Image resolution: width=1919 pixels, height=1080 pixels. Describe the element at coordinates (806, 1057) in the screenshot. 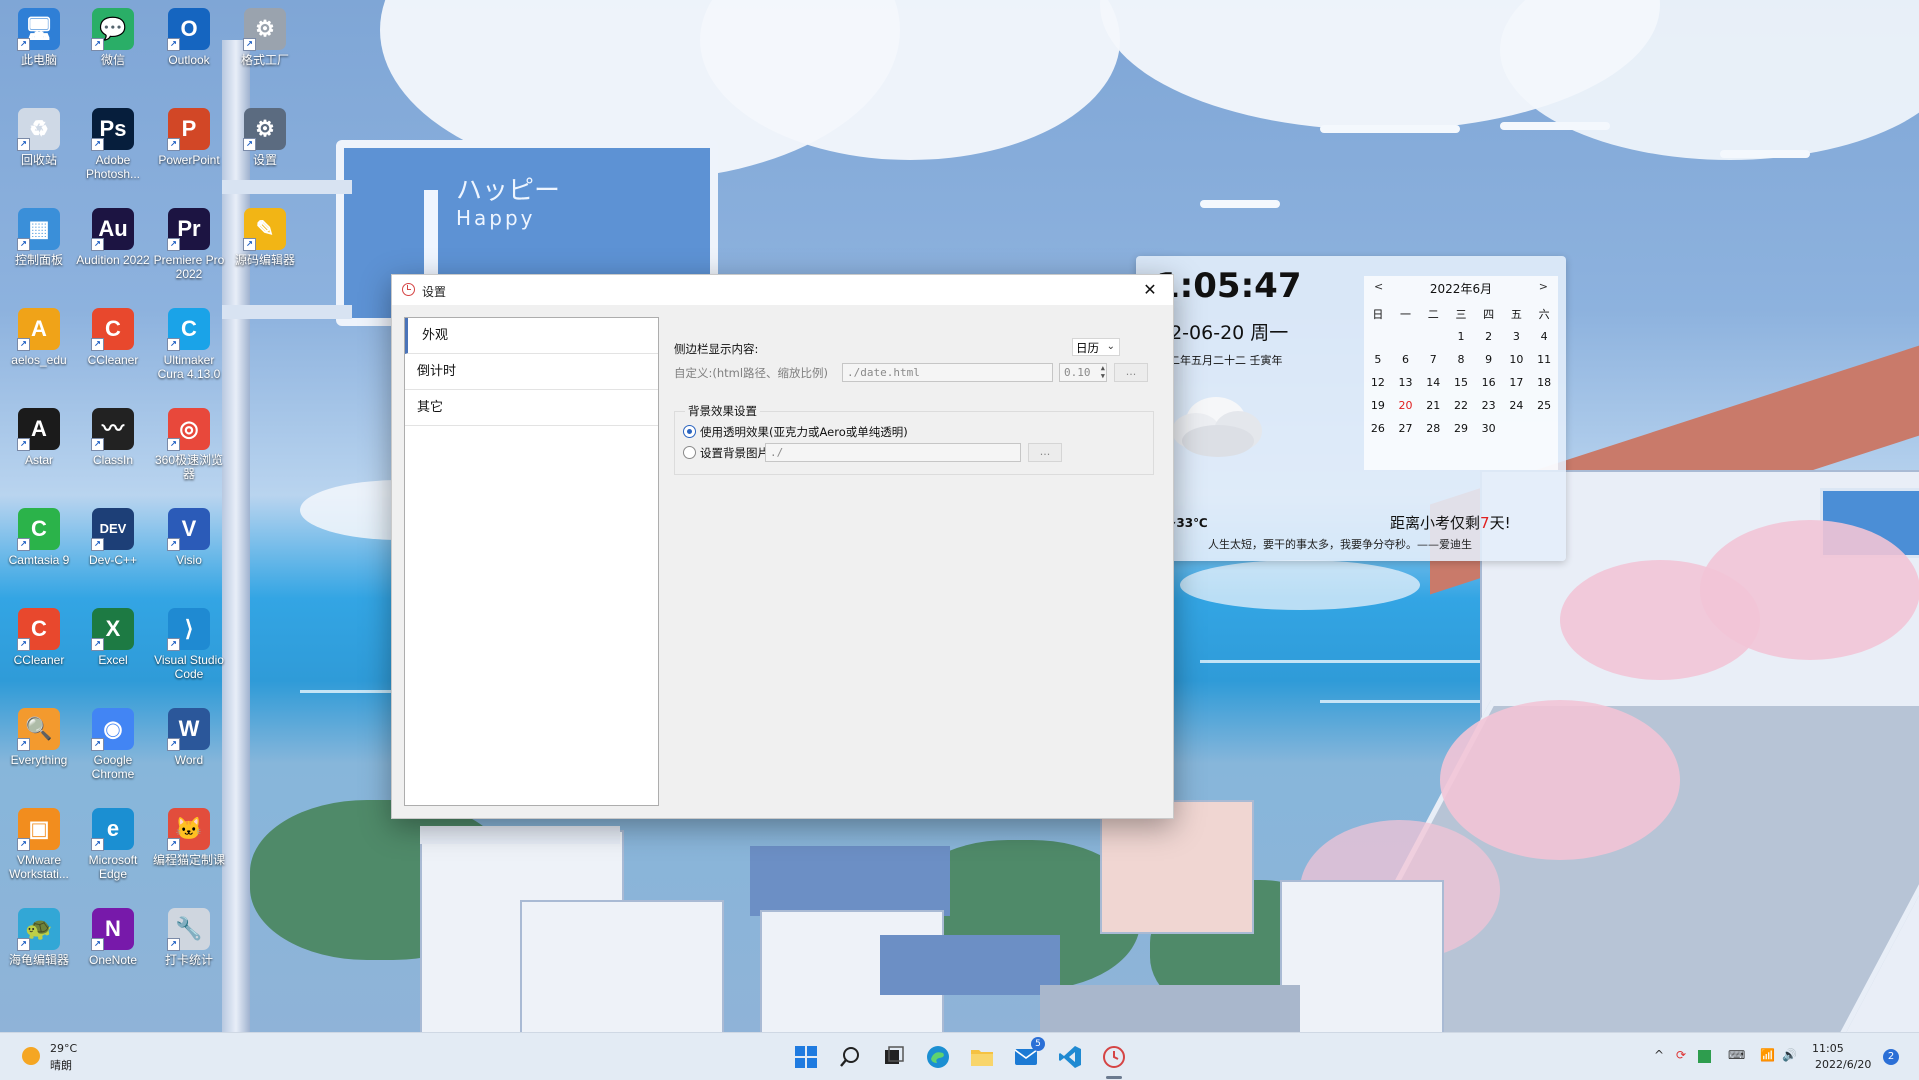

I see `start-windows-icon` at that location.